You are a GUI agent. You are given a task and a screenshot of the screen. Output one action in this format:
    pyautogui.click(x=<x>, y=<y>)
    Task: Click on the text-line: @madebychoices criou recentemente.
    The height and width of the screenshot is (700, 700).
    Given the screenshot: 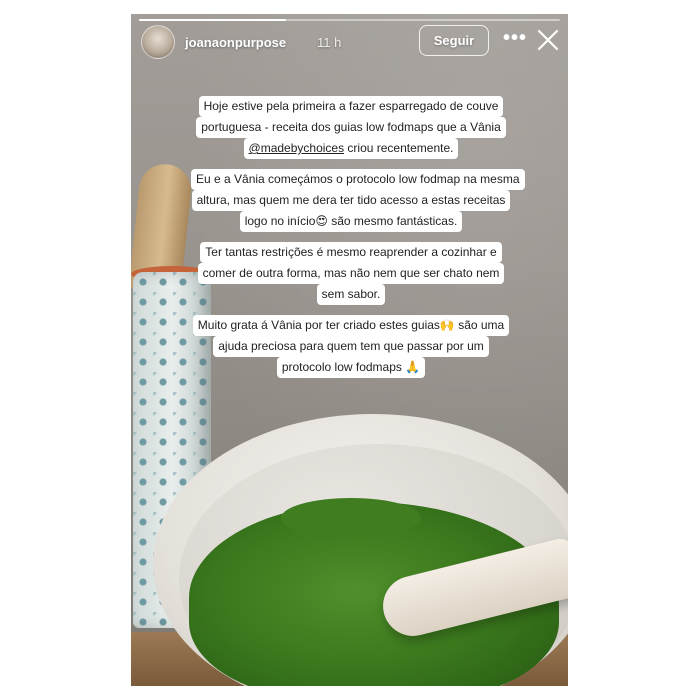 What is the action you would take?
    pyautogui.click(x=351, y=148)
    